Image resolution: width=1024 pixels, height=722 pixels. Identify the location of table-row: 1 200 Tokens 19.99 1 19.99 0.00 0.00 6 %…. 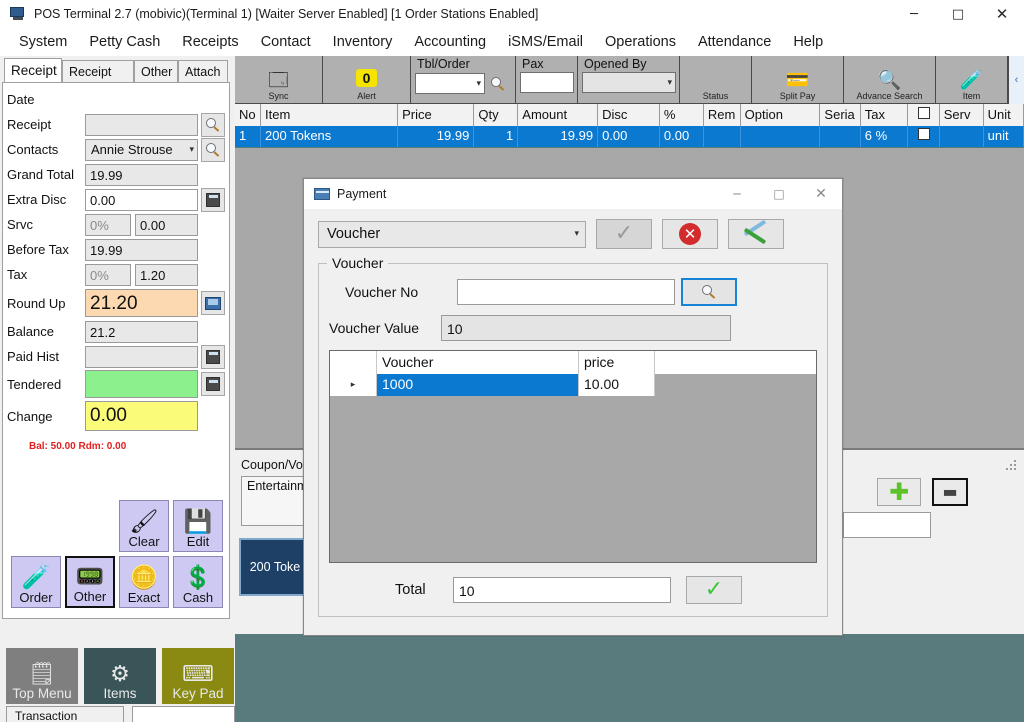
(629, 136).